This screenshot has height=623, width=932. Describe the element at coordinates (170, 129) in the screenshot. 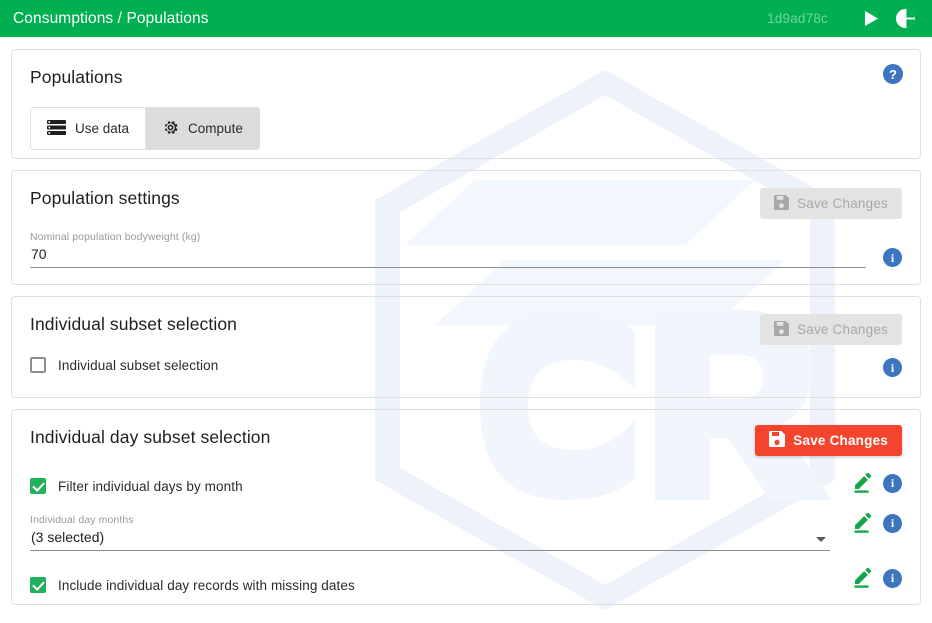

I see `gear-icon` at that location.